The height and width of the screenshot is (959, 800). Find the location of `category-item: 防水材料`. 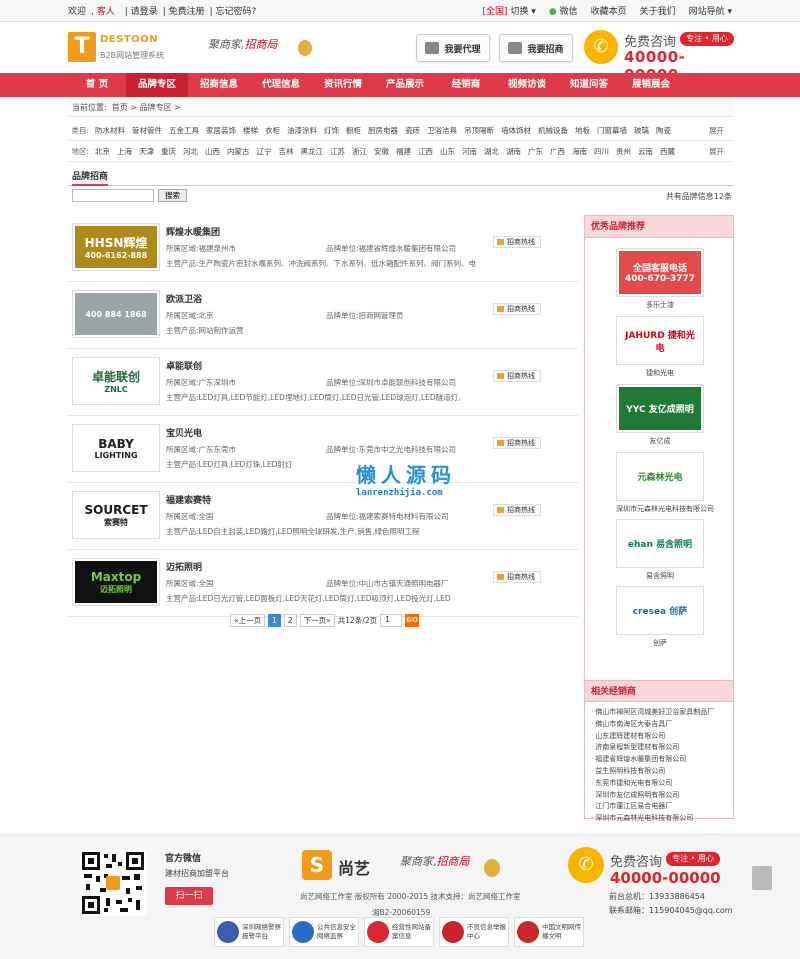

category-item: 防水材料 is located at coordinates (110, 130).